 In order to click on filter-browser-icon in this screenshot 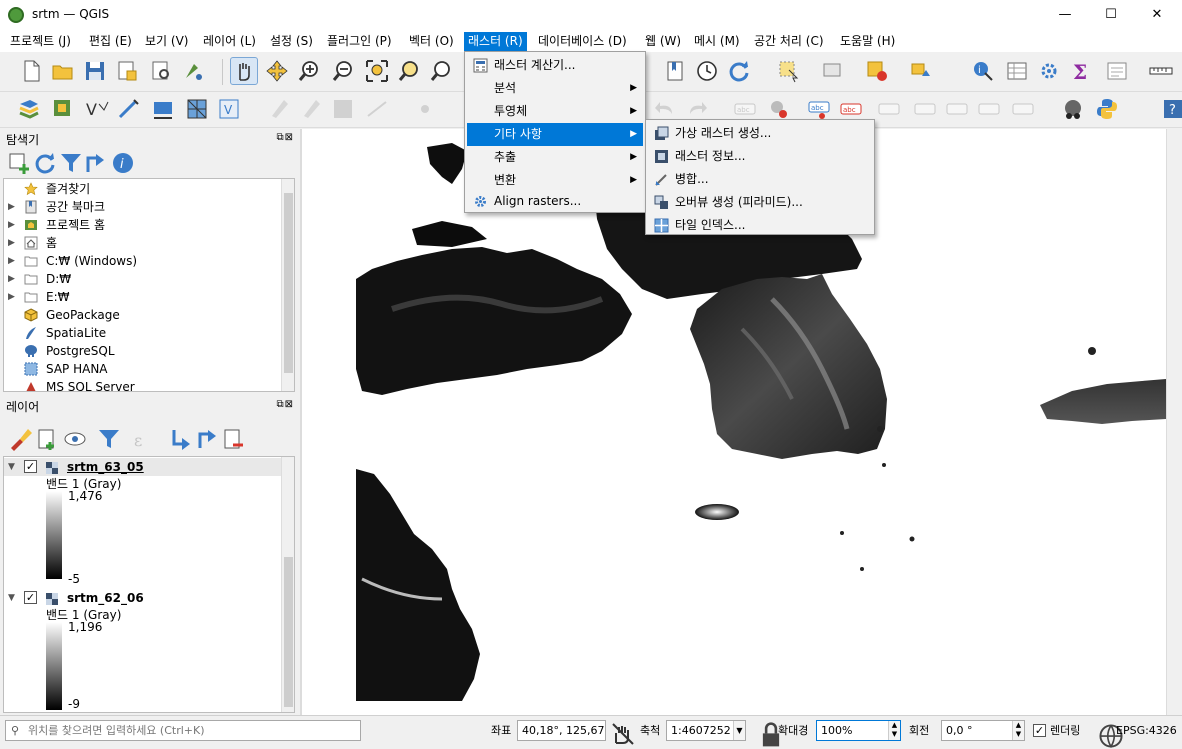, I will do `click(69, 161)`.